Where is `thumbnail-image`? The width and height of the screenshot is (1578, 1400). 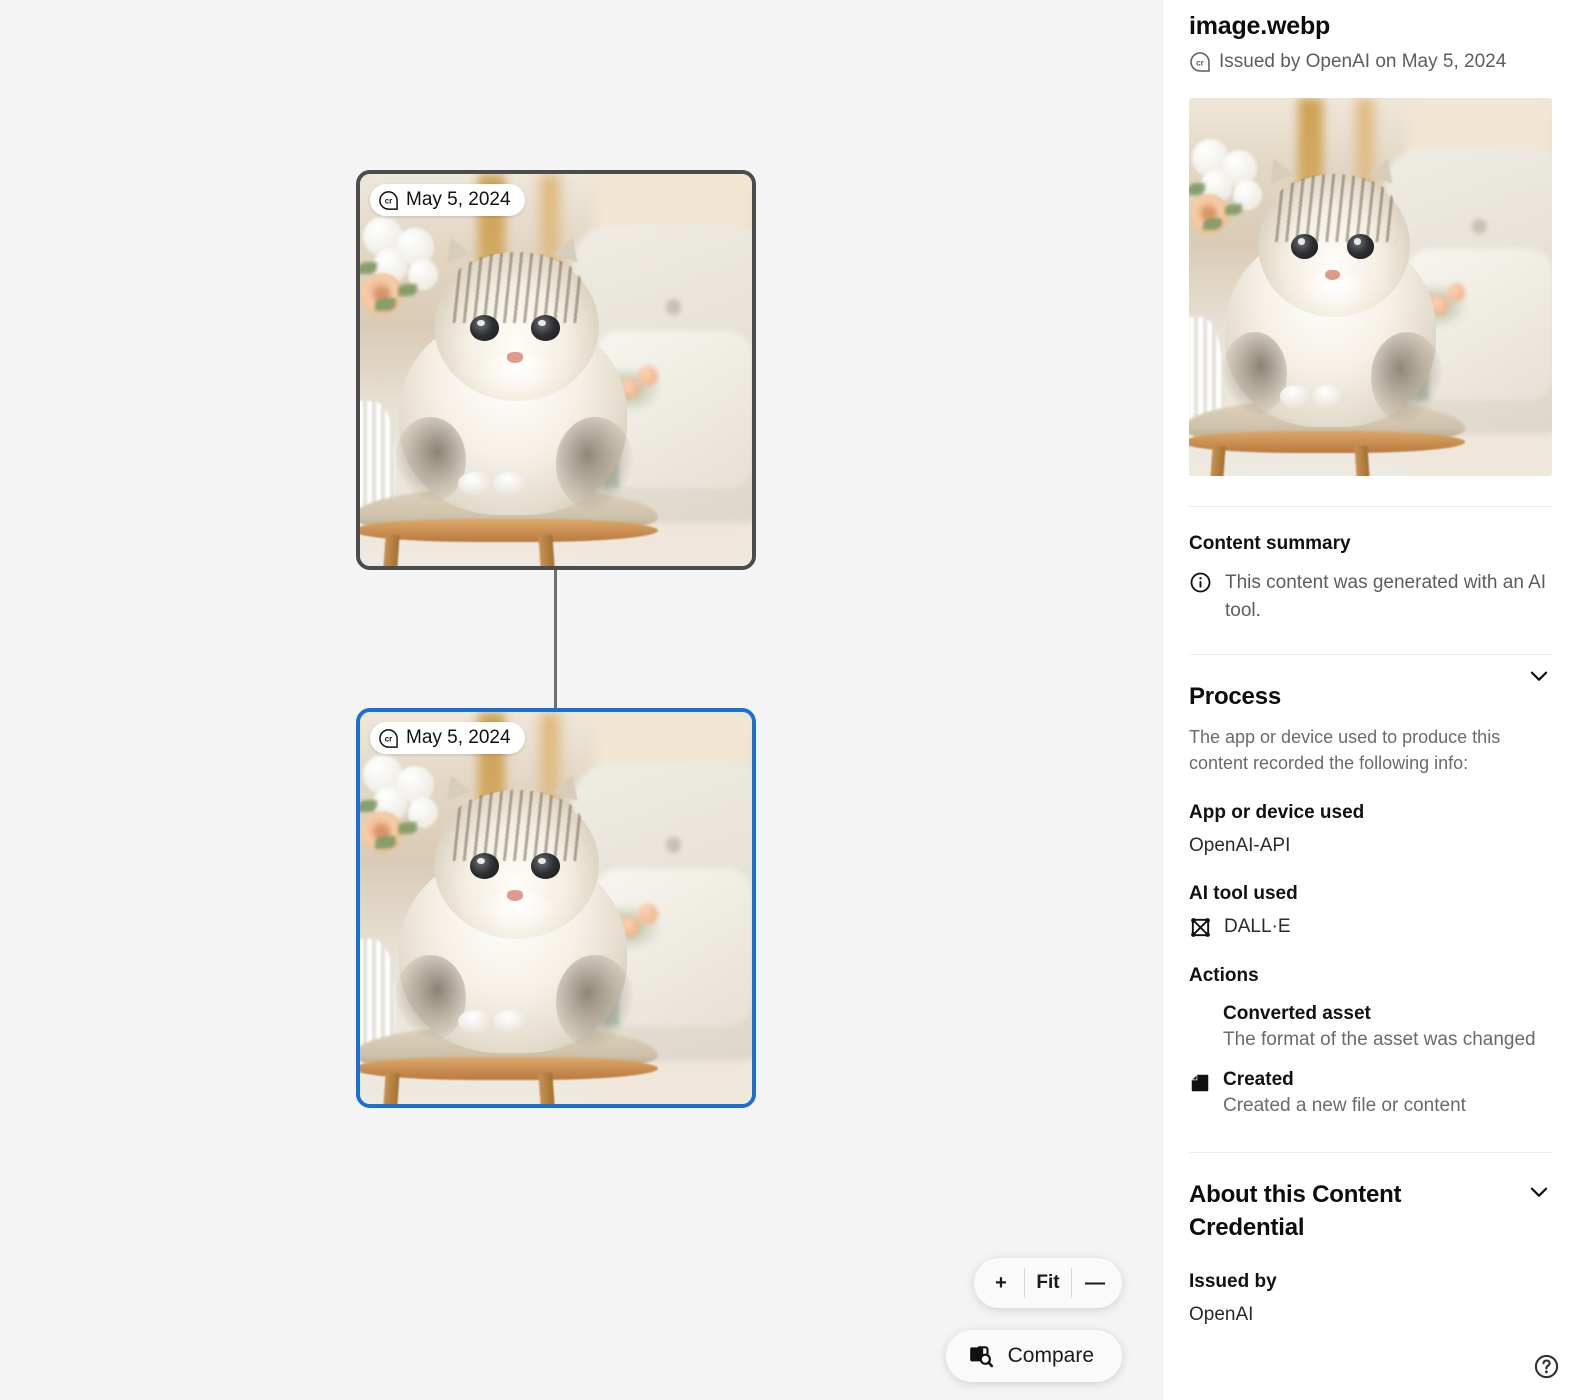
thumbnail-image is located at coordinates (1370, 287).